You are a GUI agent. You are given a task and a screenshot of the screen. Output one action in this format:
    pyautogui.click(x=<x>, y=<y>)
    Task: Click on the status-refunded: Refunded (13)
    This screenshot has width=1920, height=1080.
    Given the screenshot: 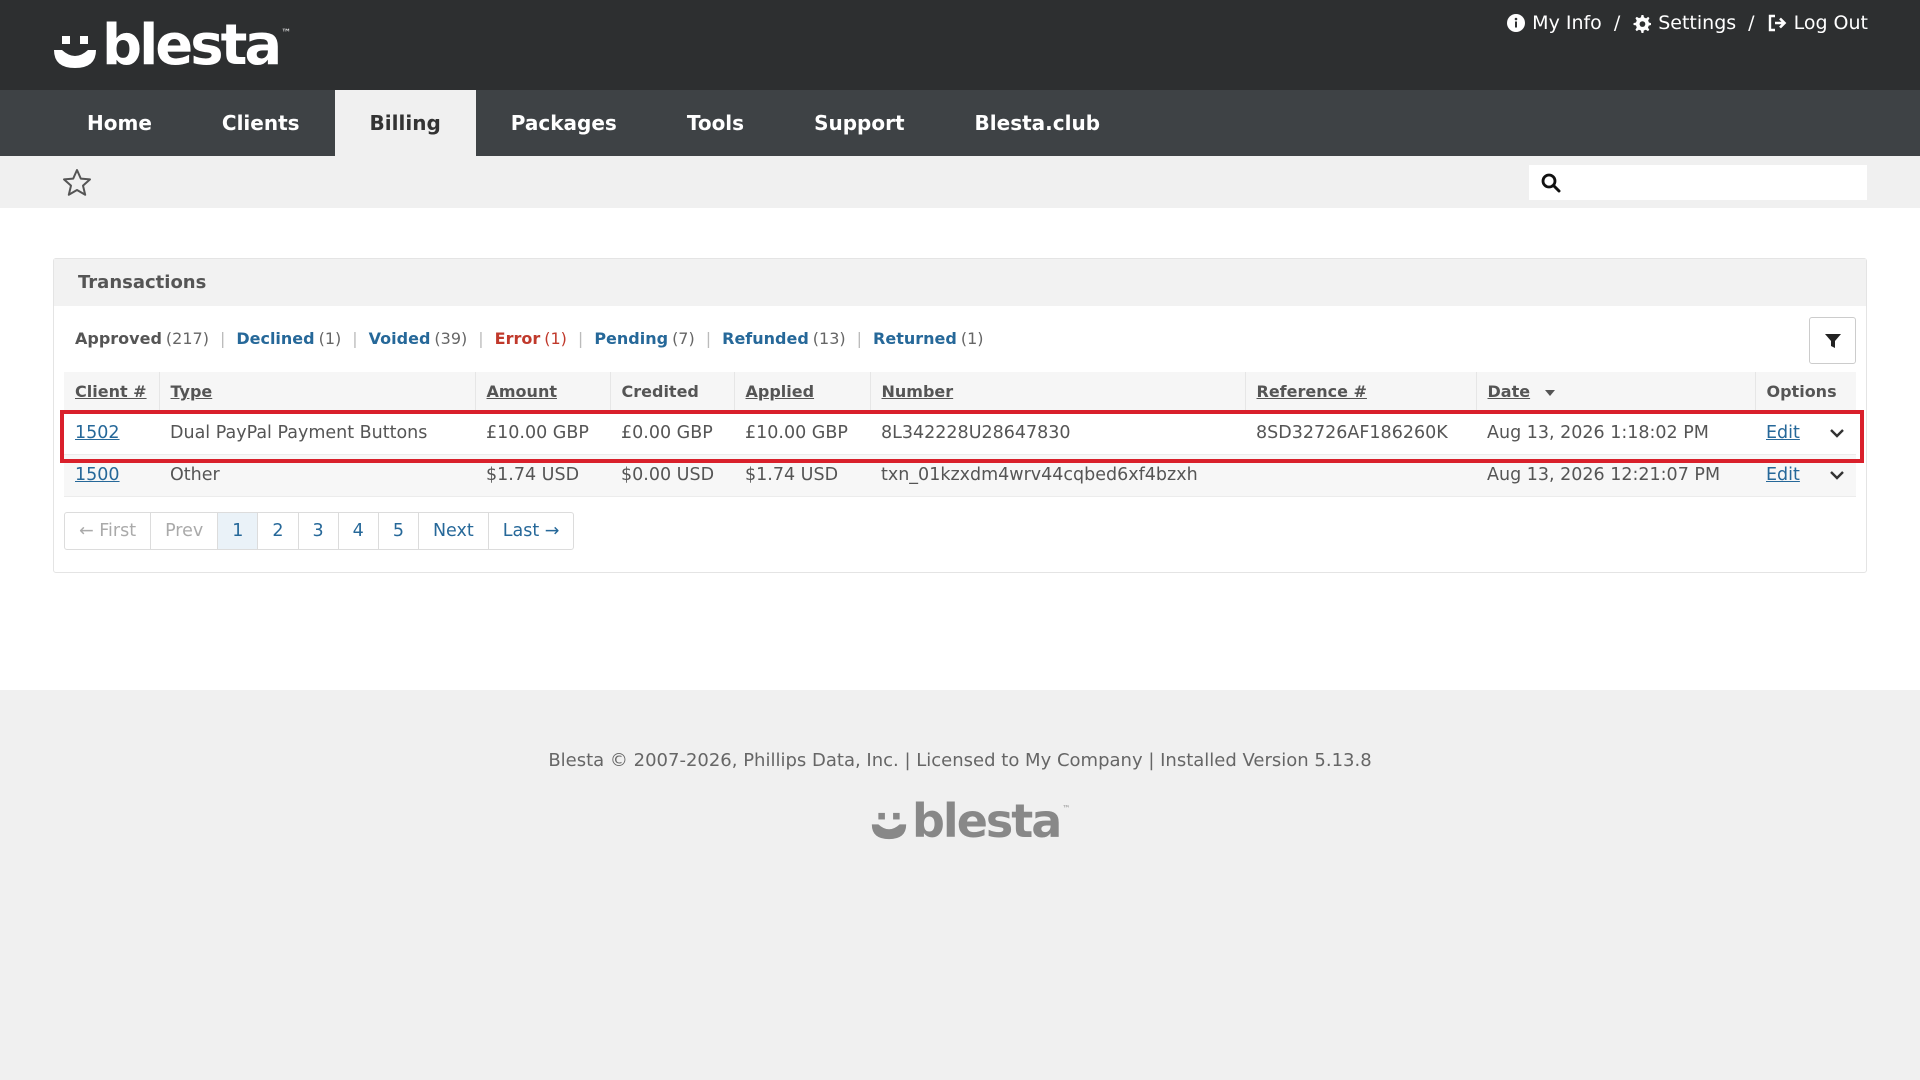 What is the action you would take?
    pyautogui.click(x=784, y=338)
    